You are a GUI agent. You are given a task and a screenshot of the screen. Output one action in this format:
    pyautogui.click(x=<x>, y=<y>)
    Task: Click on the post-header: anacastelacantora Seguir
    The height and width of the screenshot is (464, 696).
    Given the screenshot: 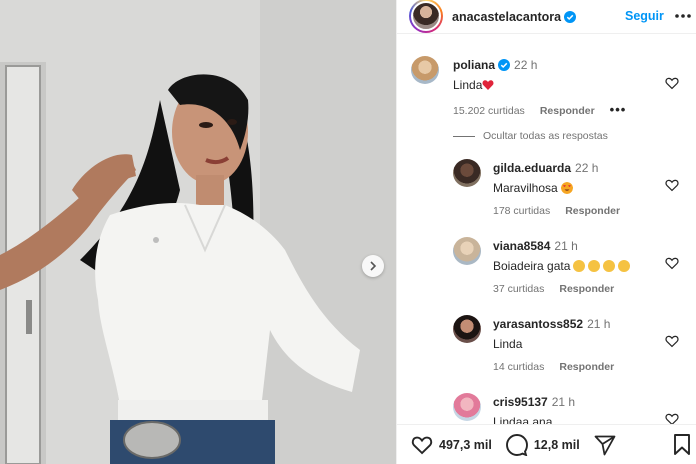 What is the action you would take?
    pyautogui.click(x=546, y=17)
    